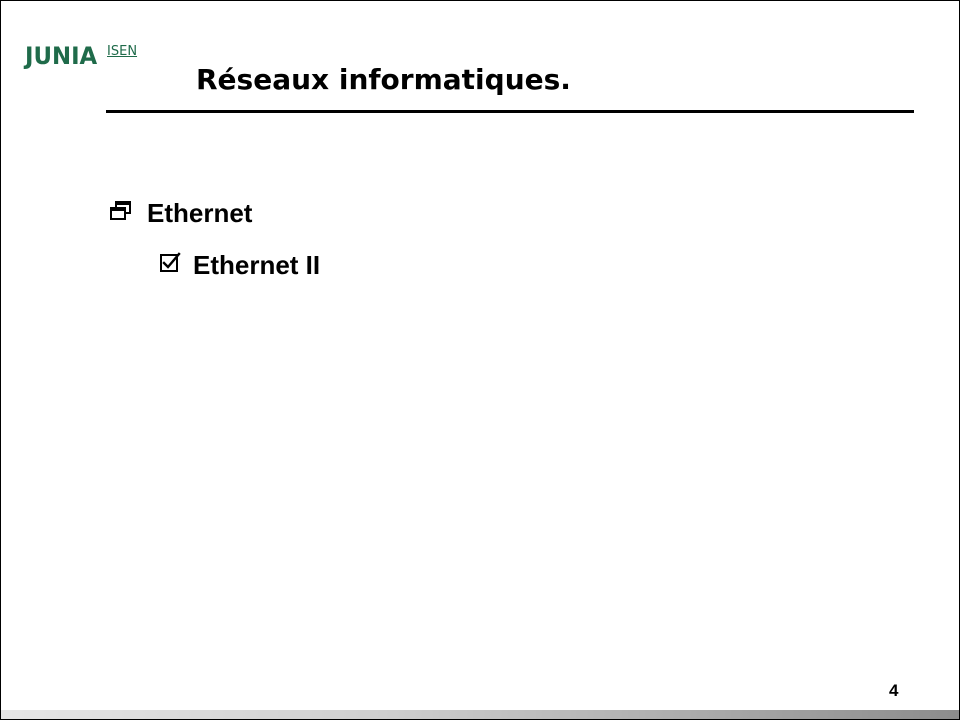  Describe the element at coordinates (510, 111) in the screenshot. I see `title-divider` at that location.